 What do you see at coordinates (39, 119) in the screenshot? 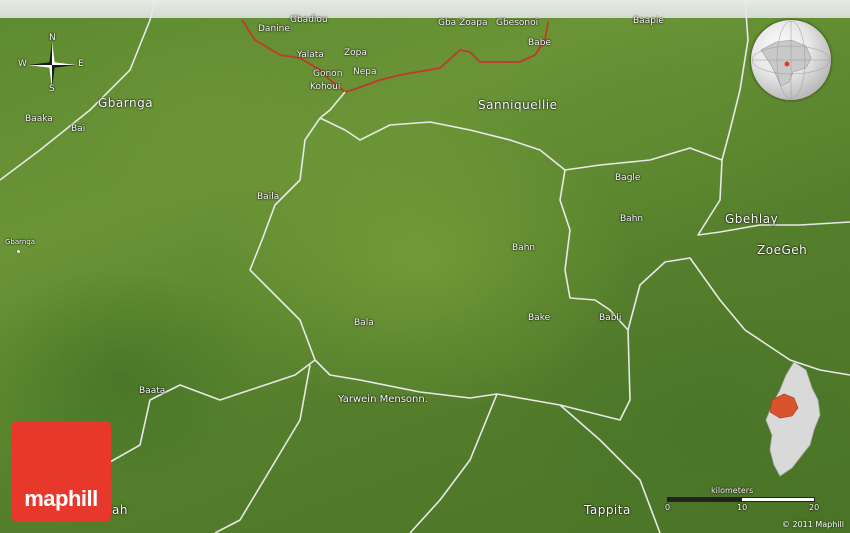
I see `place-label: Baaka` at bounding box center [39, 119].